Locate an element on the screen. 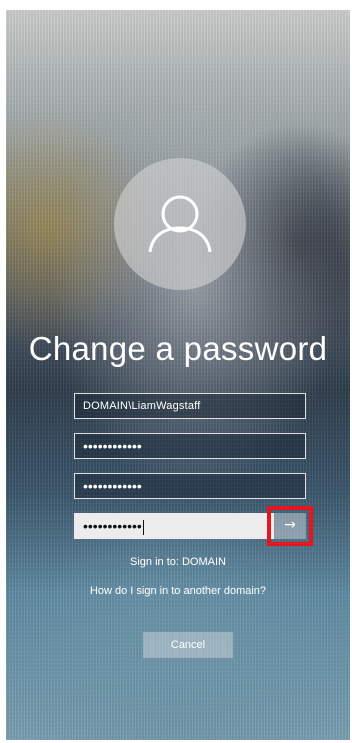 The height and width of the screenshot is (743, 352). submit-highlight-box is located at coordinates (290, 526).